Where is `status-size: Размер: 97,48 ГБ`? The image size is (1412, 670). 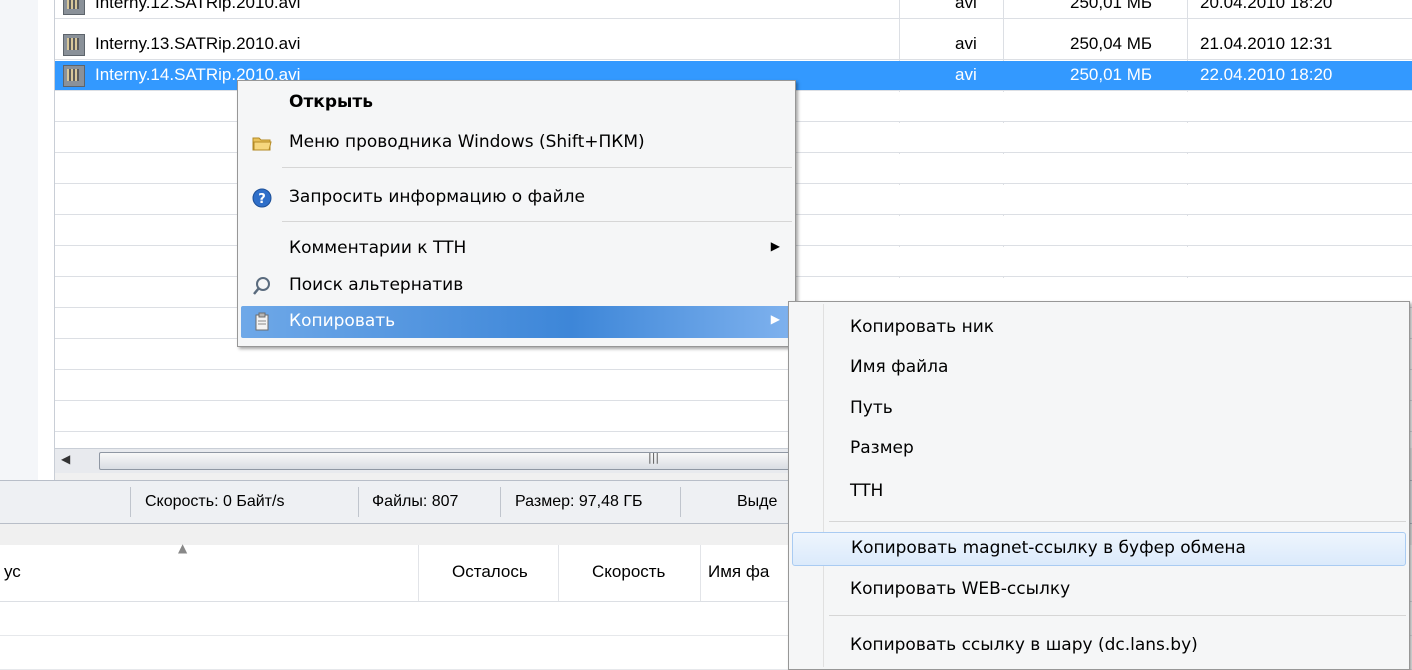 status-size: Размер: 97,48 ГБ is located at coordinates (579, 501).